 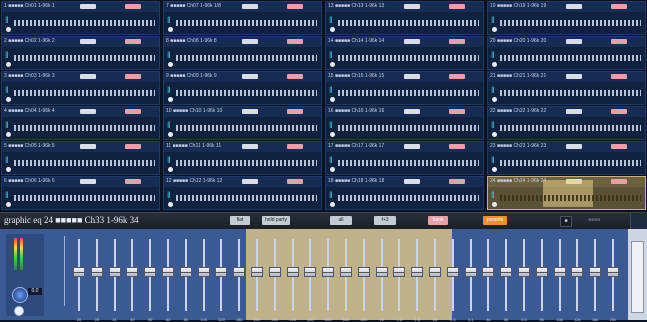 I want to click on eq-fader: 250, so click(x=275, y=280).